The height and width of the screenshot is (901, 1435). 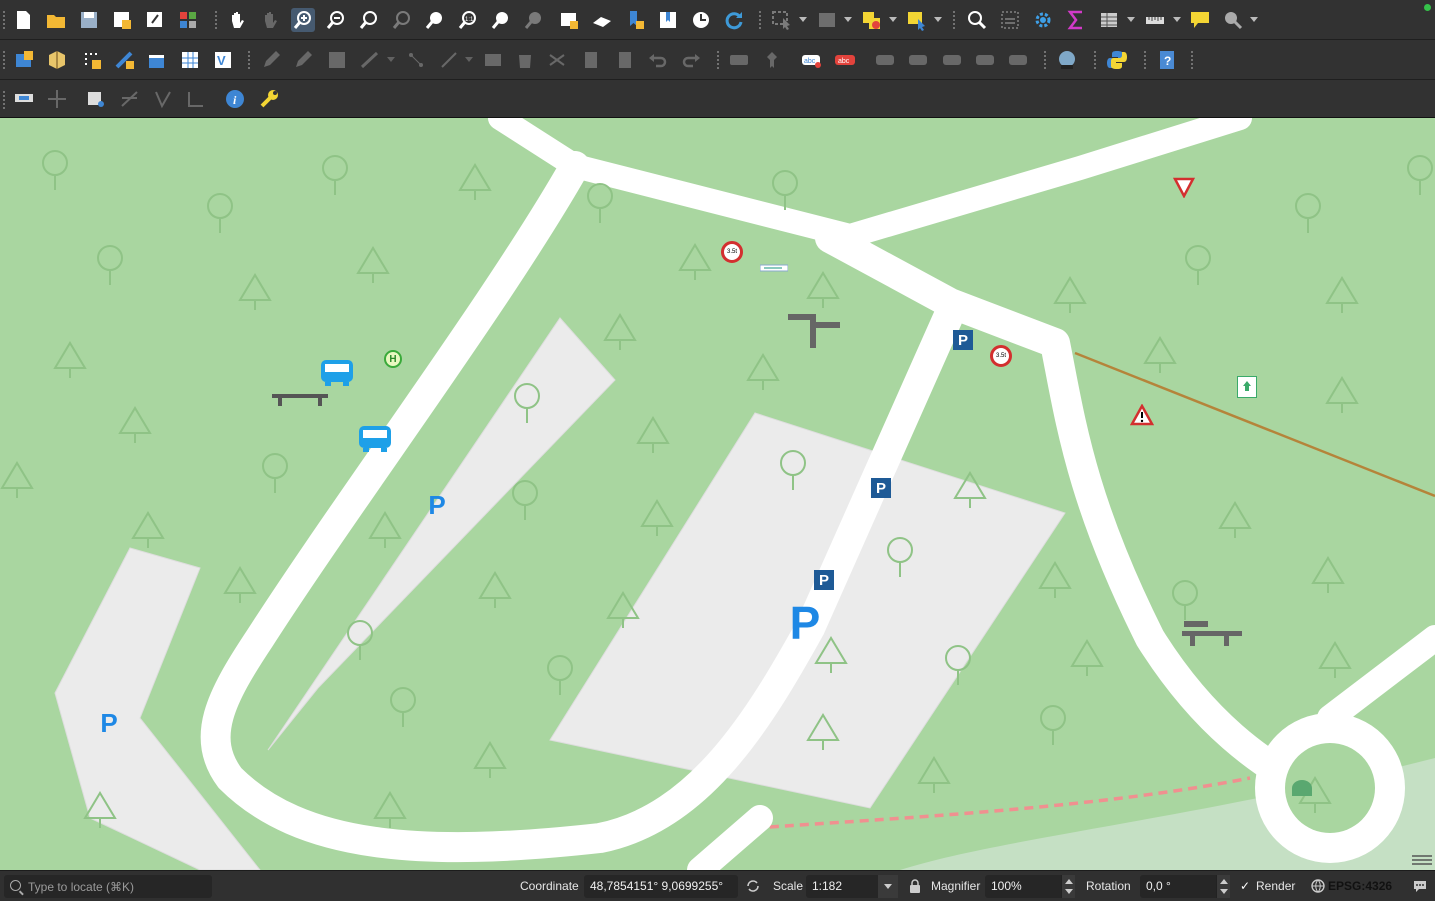 I want to click on zoom-to-layer-icon, so click(x=435, y=20).